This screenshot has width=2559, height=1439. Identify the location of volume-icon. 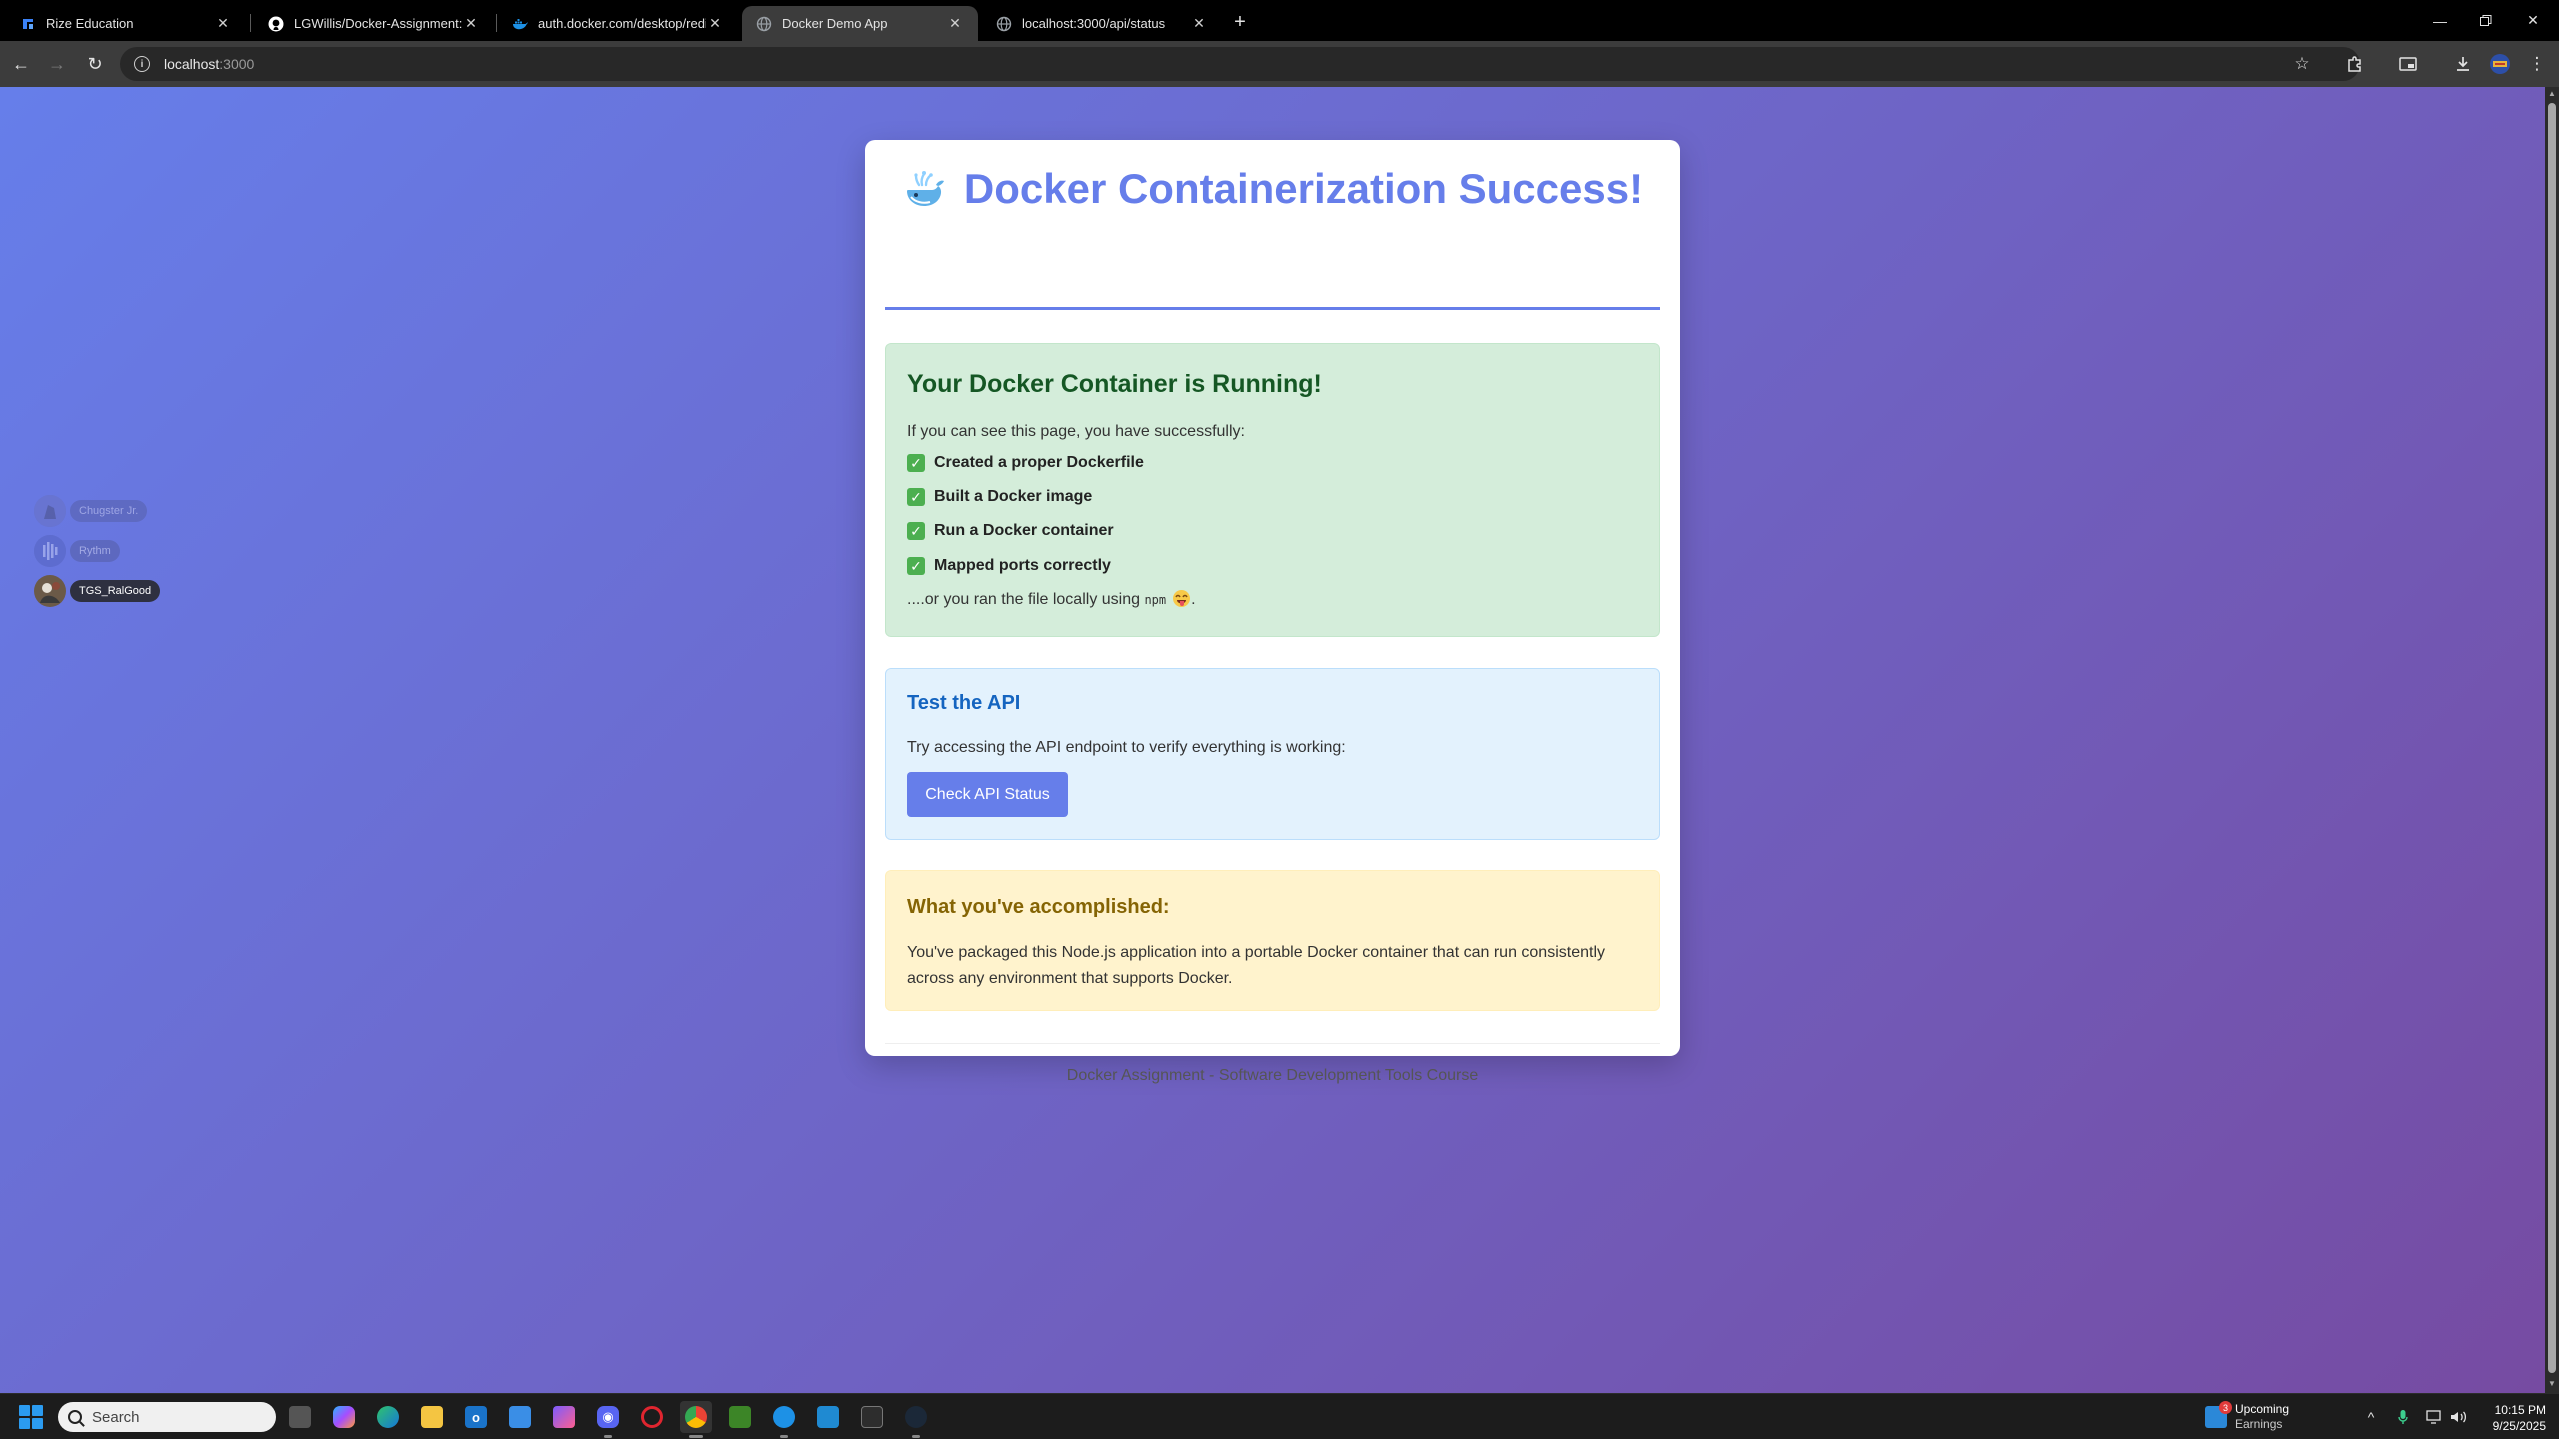
(2459, 1417).